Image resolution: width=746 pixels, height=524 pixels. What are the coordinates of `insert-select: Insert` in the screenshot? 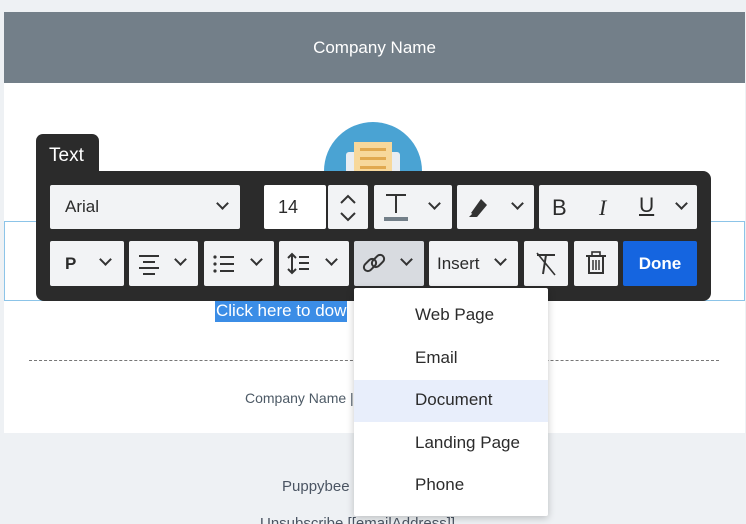 It's located at (473, 263).